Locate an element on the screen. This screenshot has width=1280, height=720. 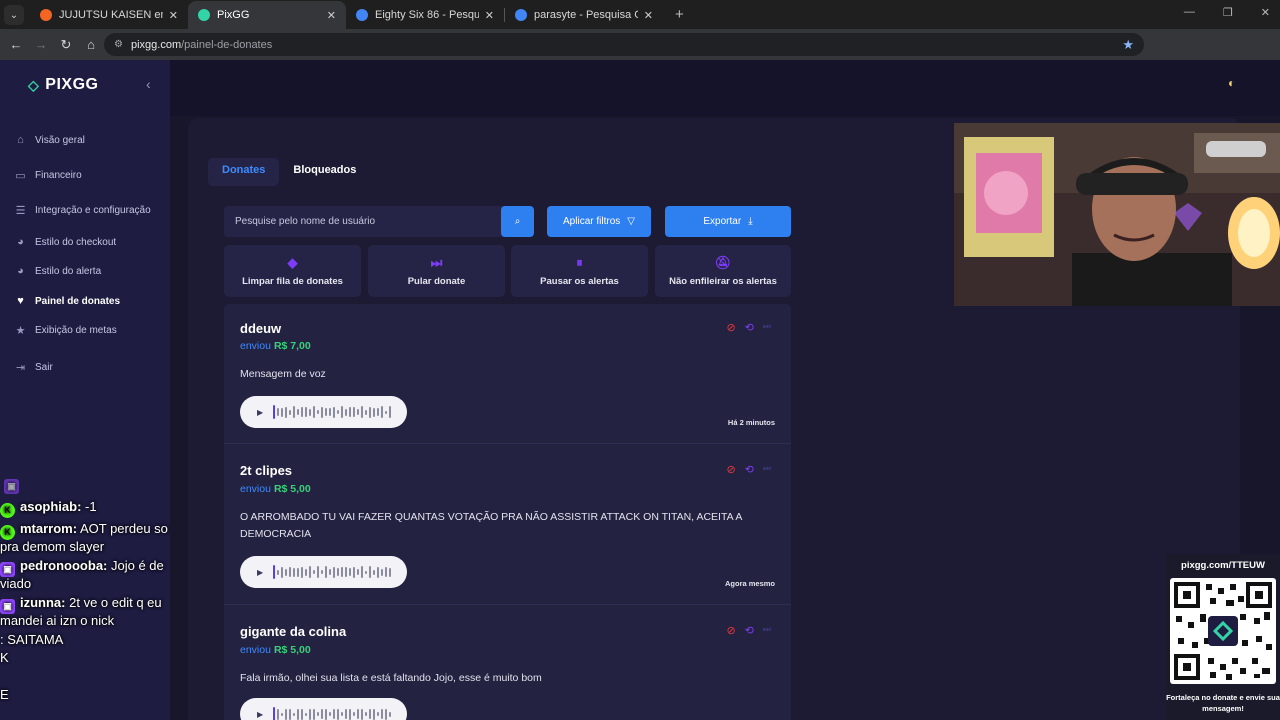
no-queue-alerts-button: 🔕︎ Não enfileirar os alertas is located at coordinates (723, 271).